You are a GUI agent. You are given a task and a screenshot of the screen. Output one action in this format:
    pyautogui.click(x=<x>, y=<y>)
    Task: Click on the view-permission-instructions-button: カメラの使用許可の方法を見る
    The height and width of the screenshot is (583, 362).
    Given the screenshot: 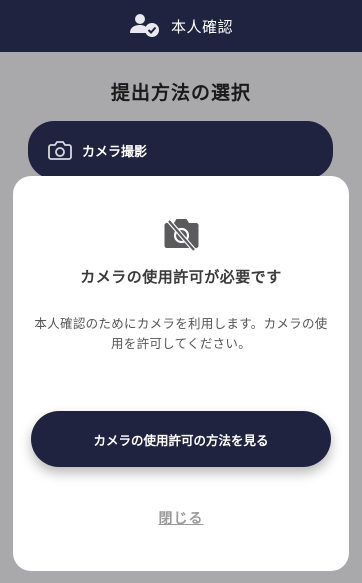 What is the action you would take?
    pyautogui.click(x=181, y=439)
    